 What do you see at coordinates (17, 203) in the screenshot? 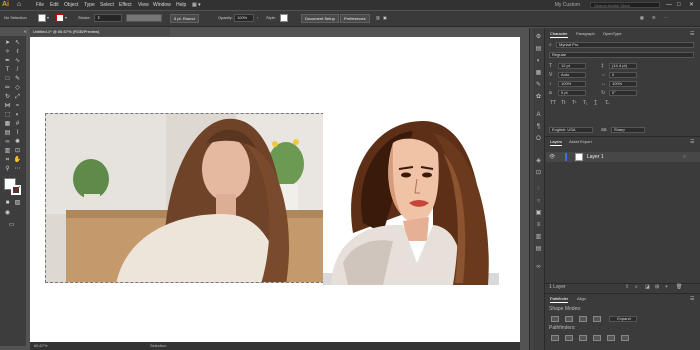
I see `gradient-mode-icon: ▨` at bounding box center [17, 203].